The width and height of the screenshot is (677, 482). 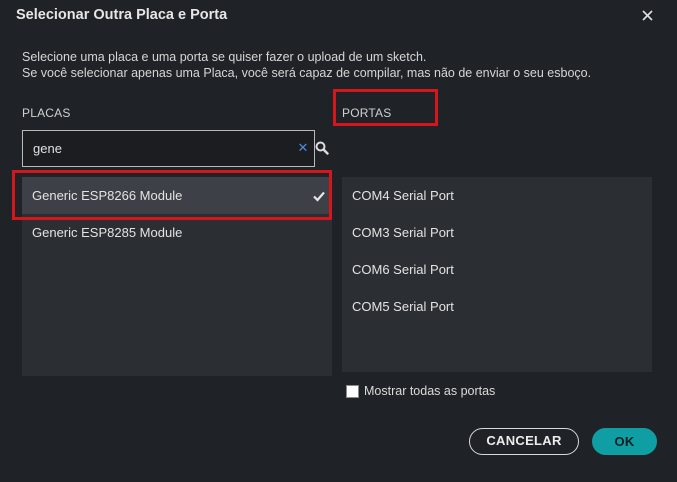 I want to click on port-item-com6: COM6 Serial Port, so click(x=497, y=269).